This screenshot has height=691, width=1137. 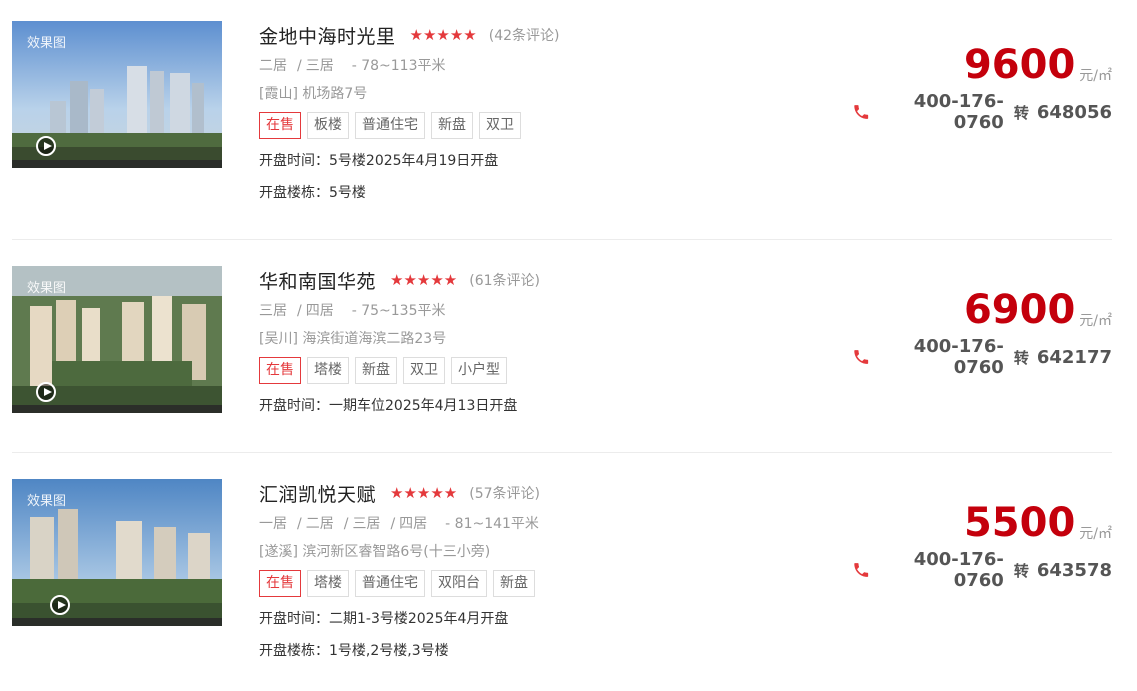 I want to click on area-range: - 78~113平米, so click(x=398, y=66).